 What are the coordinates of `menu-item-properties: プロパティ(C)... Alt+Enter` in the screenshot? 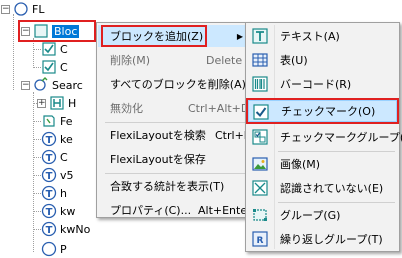 It's located at (174, 208).